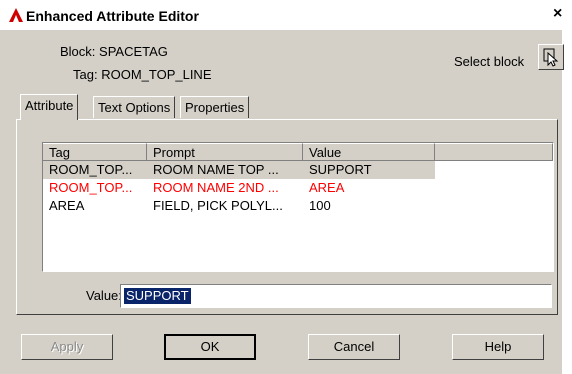 The image size is (572, 374). What do you see at coordinates (134, 107) in the screenshot?
I see `tab-text-options: Text Options` at bounding box center [134, 107].